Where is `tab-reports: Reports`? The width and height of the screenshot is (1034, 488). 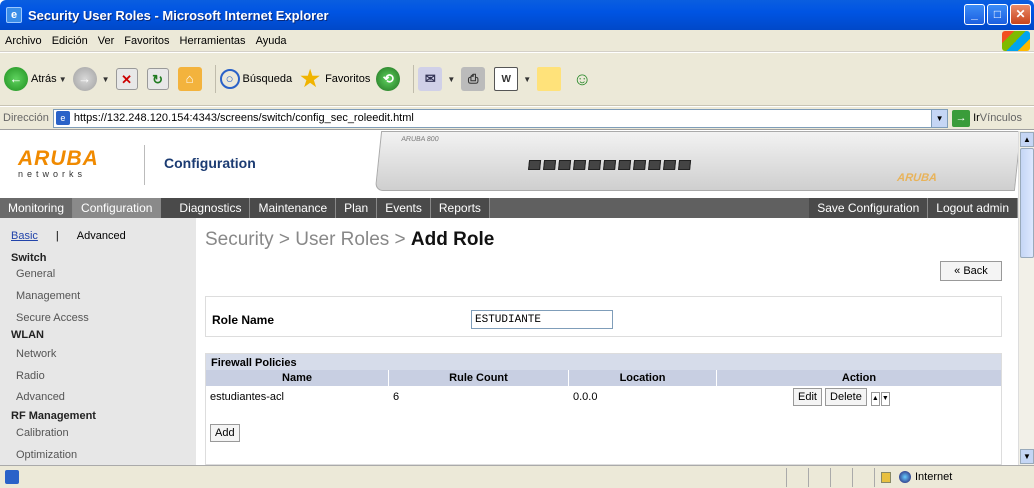
tab-reports: Reports is located at coordinates (460, 208).